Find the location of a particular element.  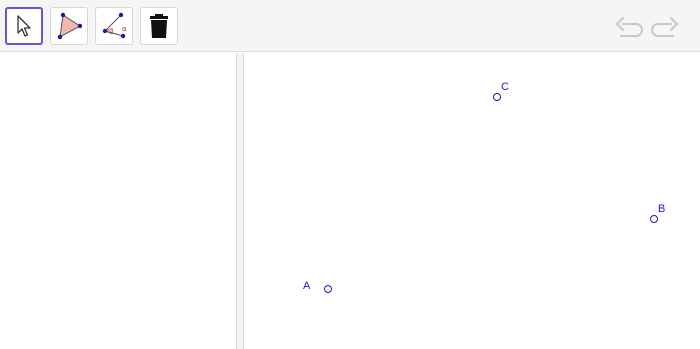

polygon-tool-button is located at coordinates (69, 26).